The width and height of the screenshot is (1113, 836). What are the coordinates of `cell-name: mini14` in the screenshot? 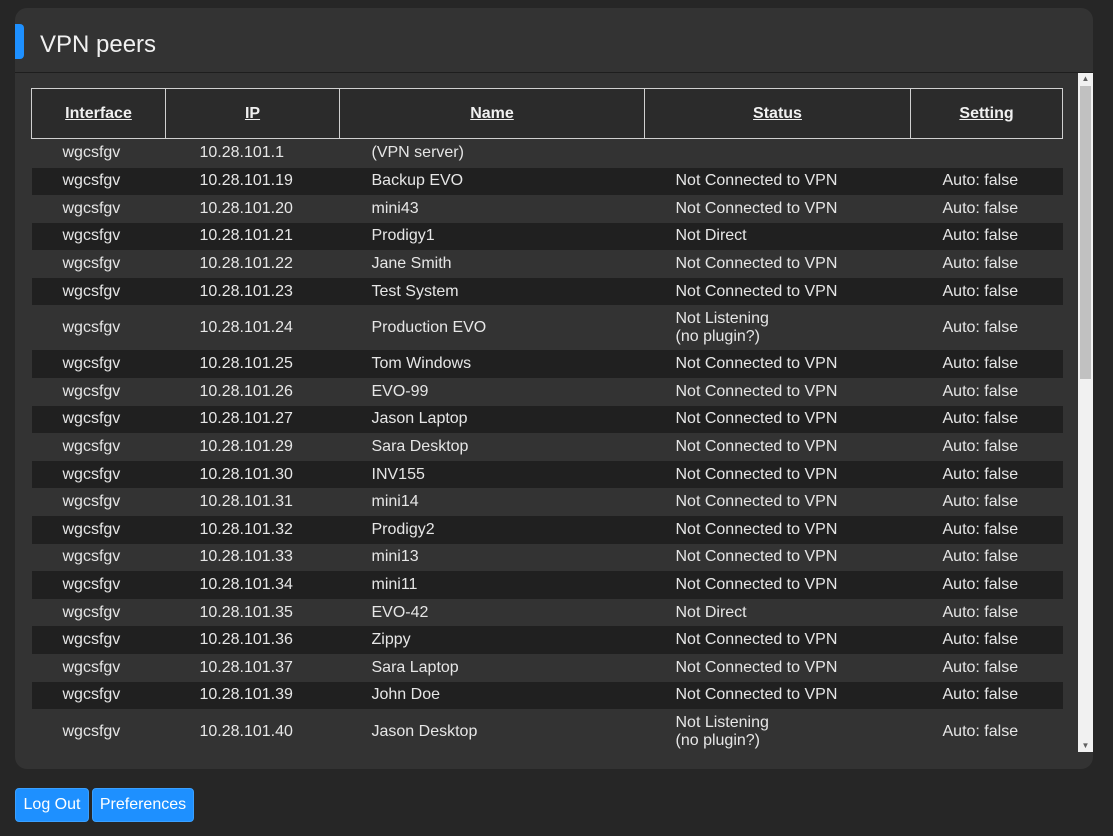 It's located at (395, 502).